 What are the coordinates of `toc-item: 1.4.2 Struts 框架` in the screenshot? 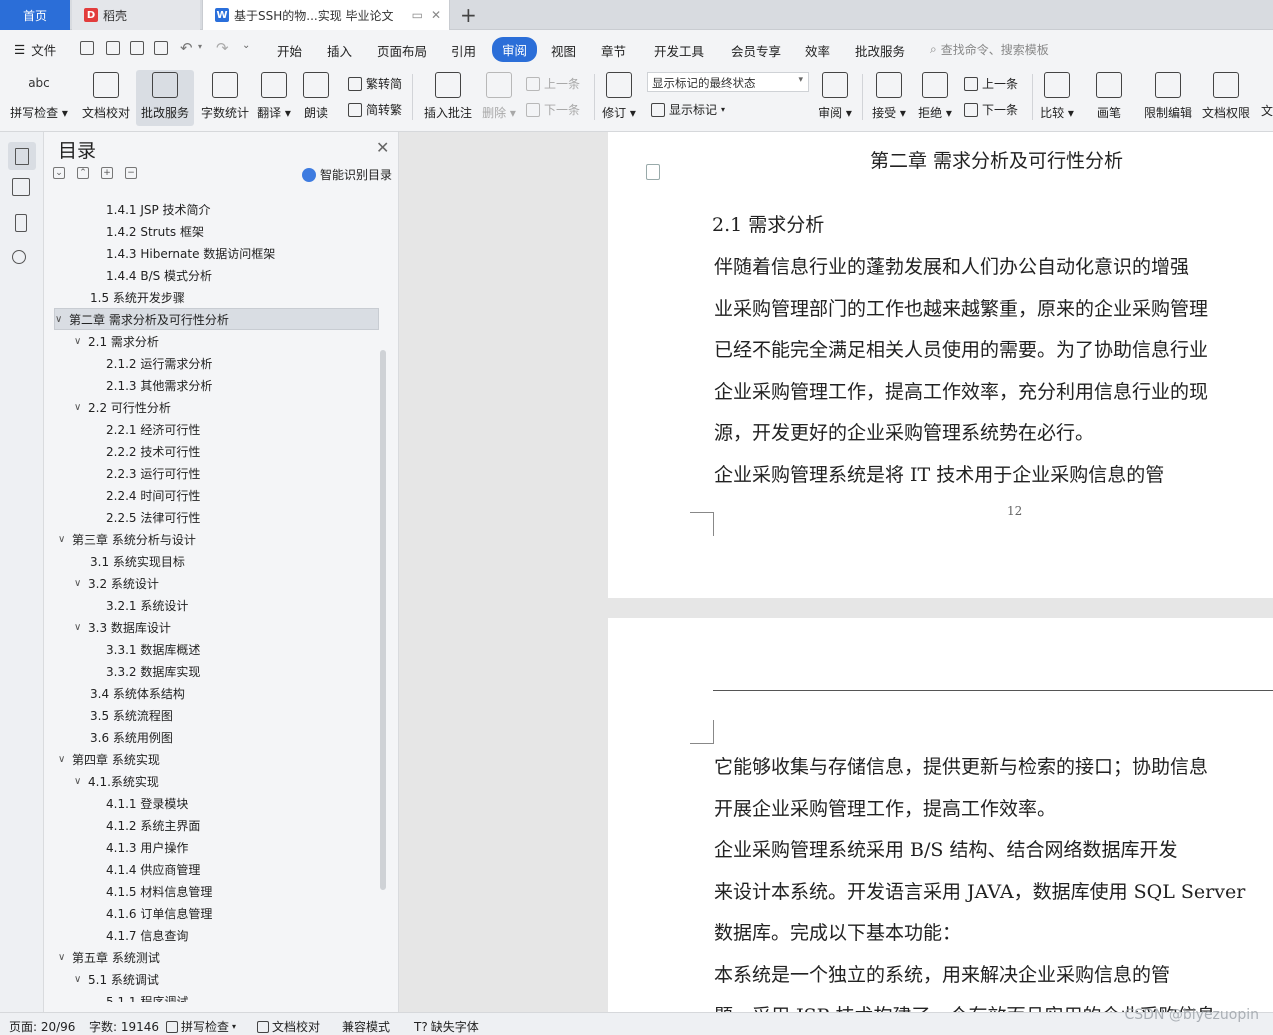 It's located at (155, 231).